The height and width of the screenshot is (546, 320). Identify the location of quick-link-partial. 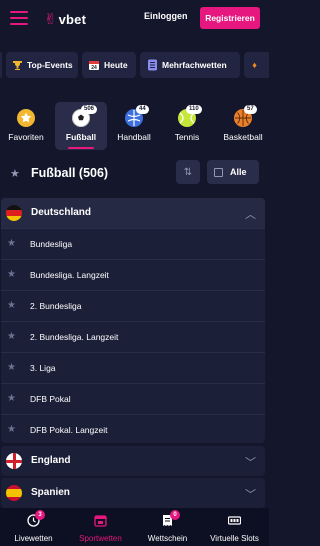
(1, 65).